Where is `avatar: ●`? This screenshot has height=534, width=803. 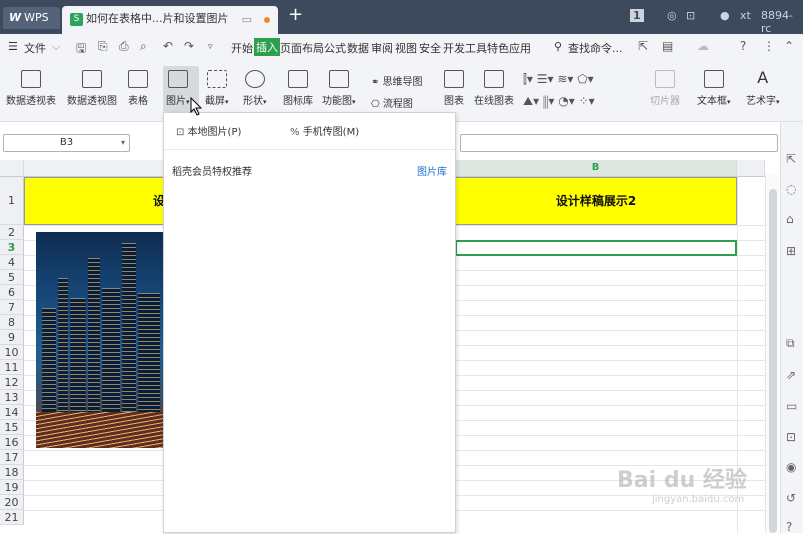
avatar: ● is located at coordinates (725, 15).